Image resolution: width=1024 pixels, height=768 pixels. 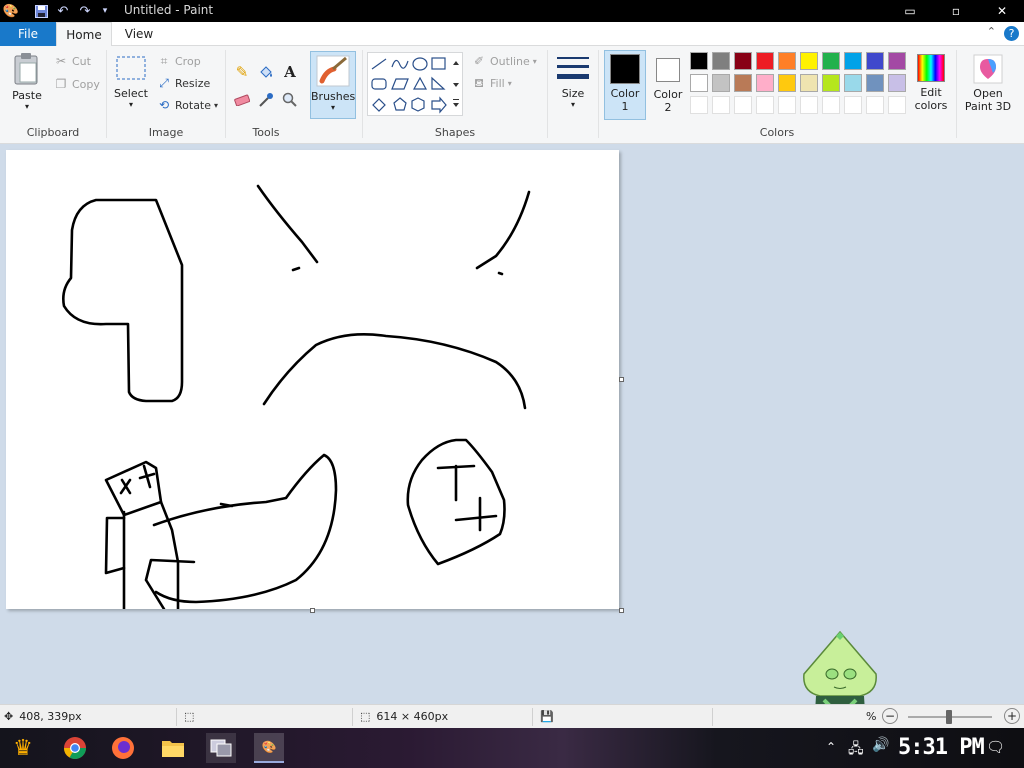 What do you see at coordinates (221, 748) in the screenshot?
I see `taskview-icon` at bounding box center [221, 748].